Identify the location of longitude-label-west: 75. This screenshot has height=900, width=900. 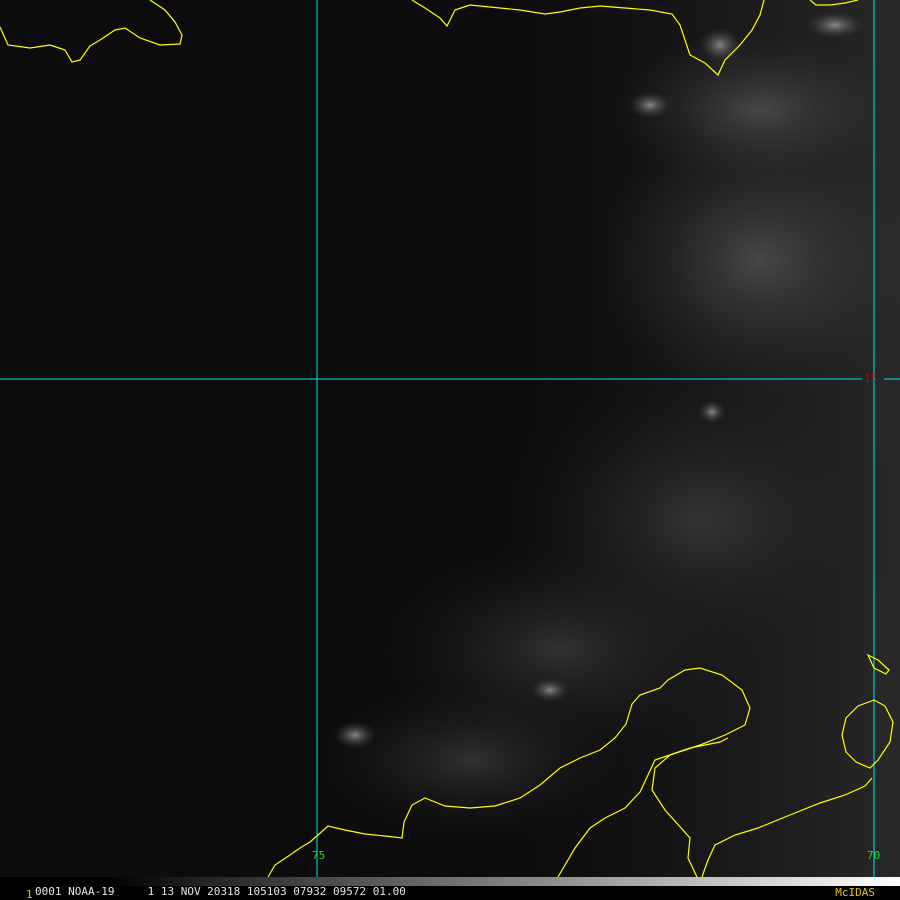
(319, 855).